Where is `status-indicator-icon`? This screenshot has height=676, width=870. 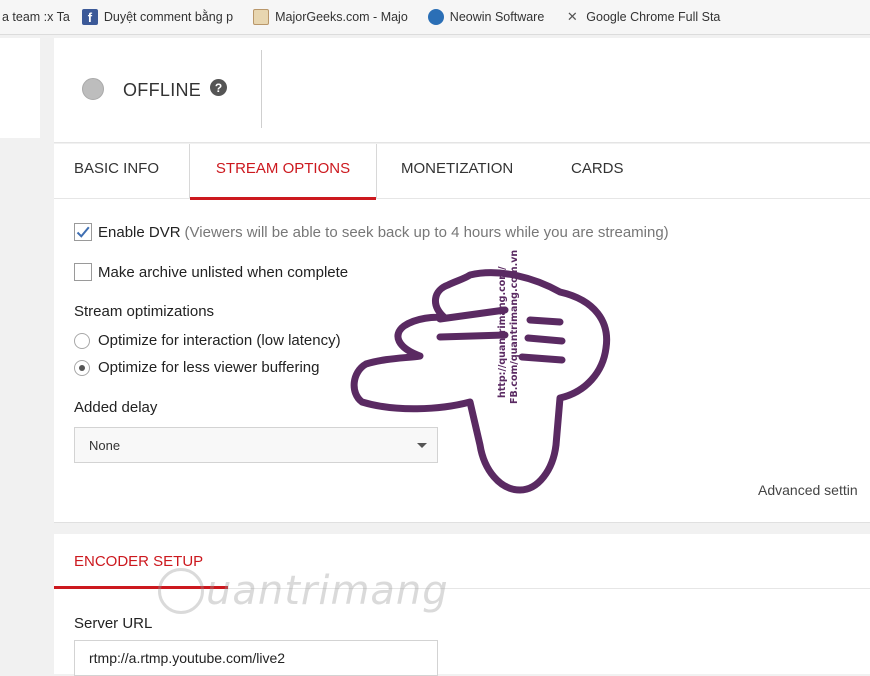 status-indicator-icon is located at coordinates (93, 89).